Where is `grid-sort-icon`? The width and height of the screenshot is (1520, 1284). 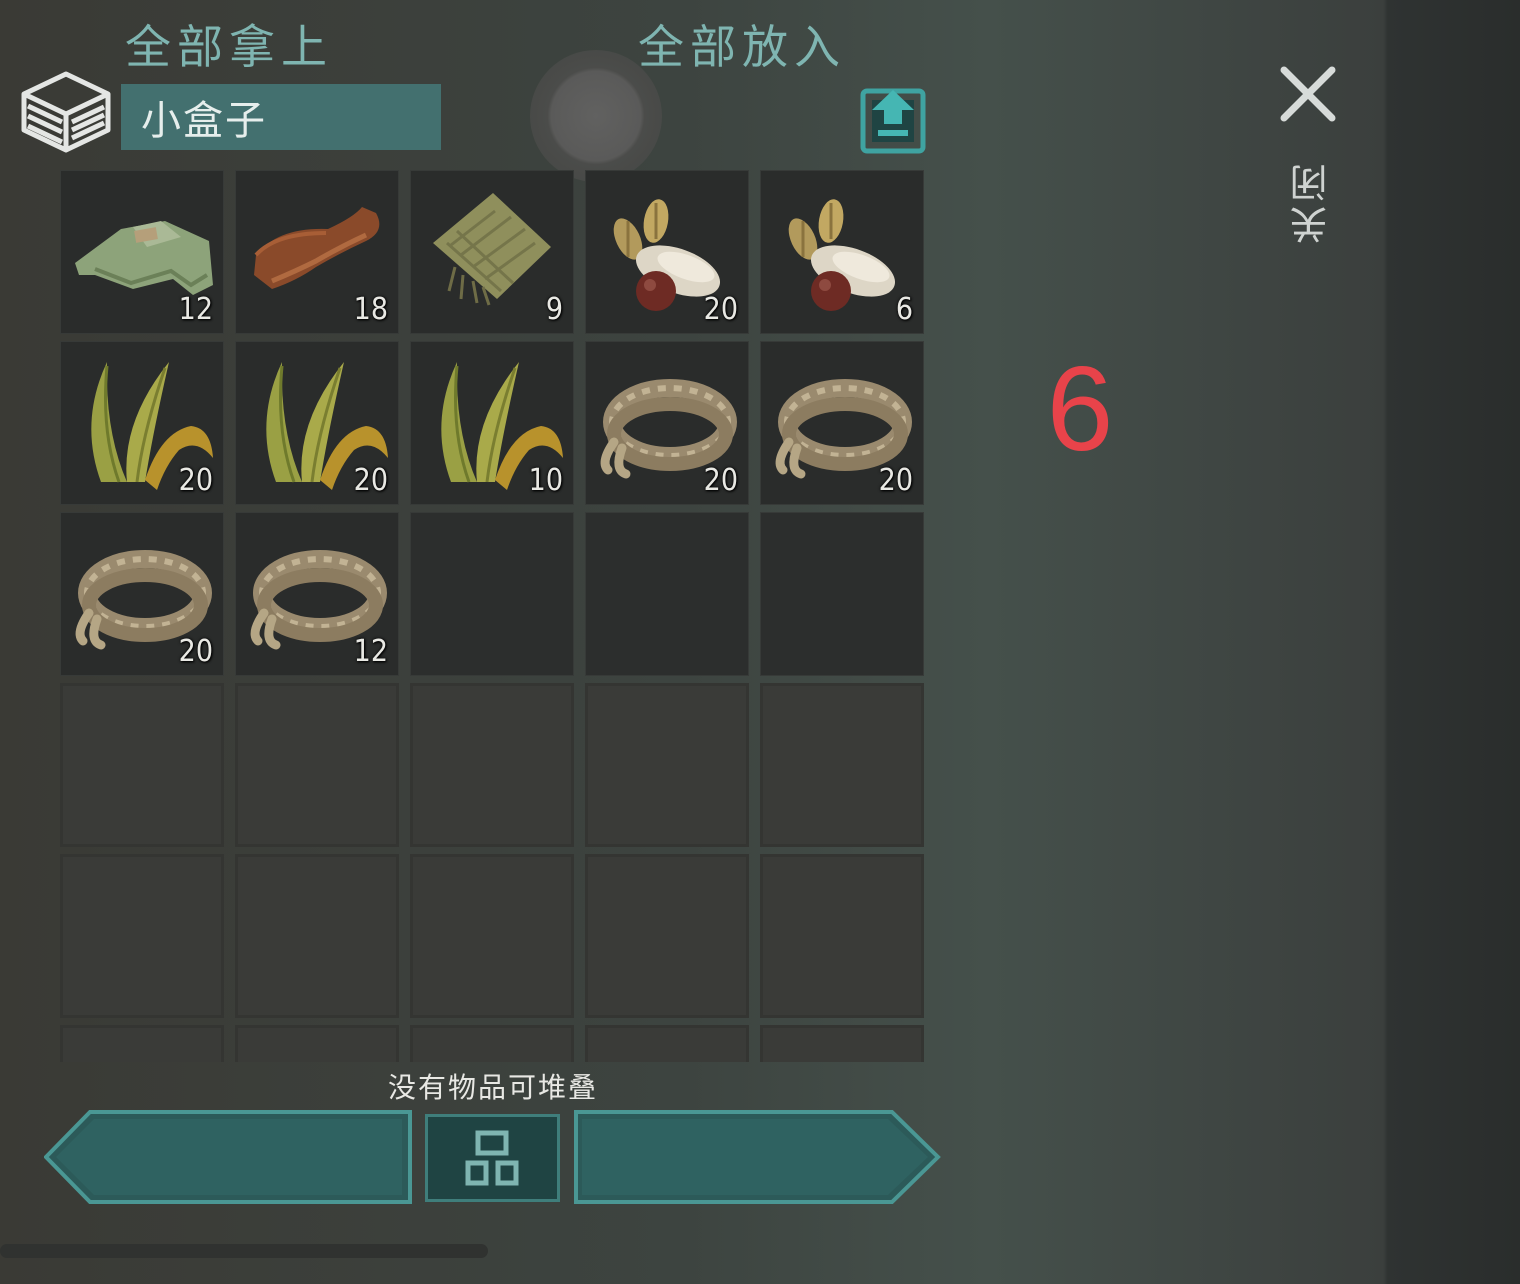 grid-sort-icon is located at coordinates (492, 1158).